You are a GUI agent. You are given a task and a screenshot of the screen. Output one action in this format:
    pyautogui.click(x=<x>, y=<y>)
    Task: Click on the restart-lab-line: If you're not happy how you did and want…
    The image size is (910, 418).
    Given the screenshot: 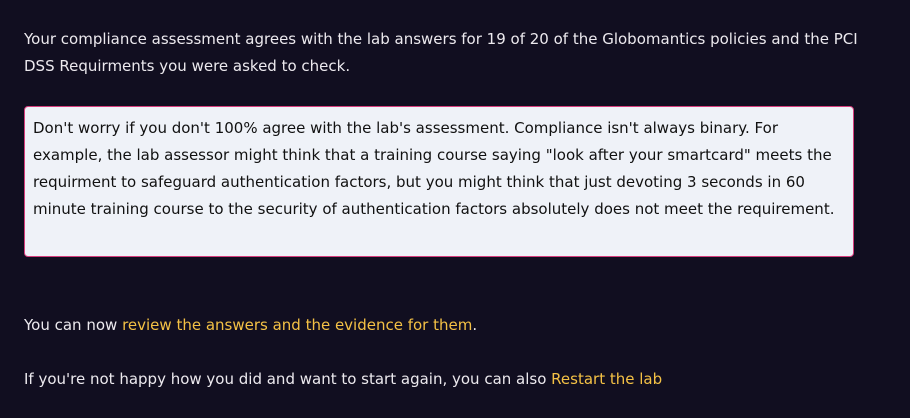 What is the action you would take?
    pyautogui.click(x=343, y=379)
    